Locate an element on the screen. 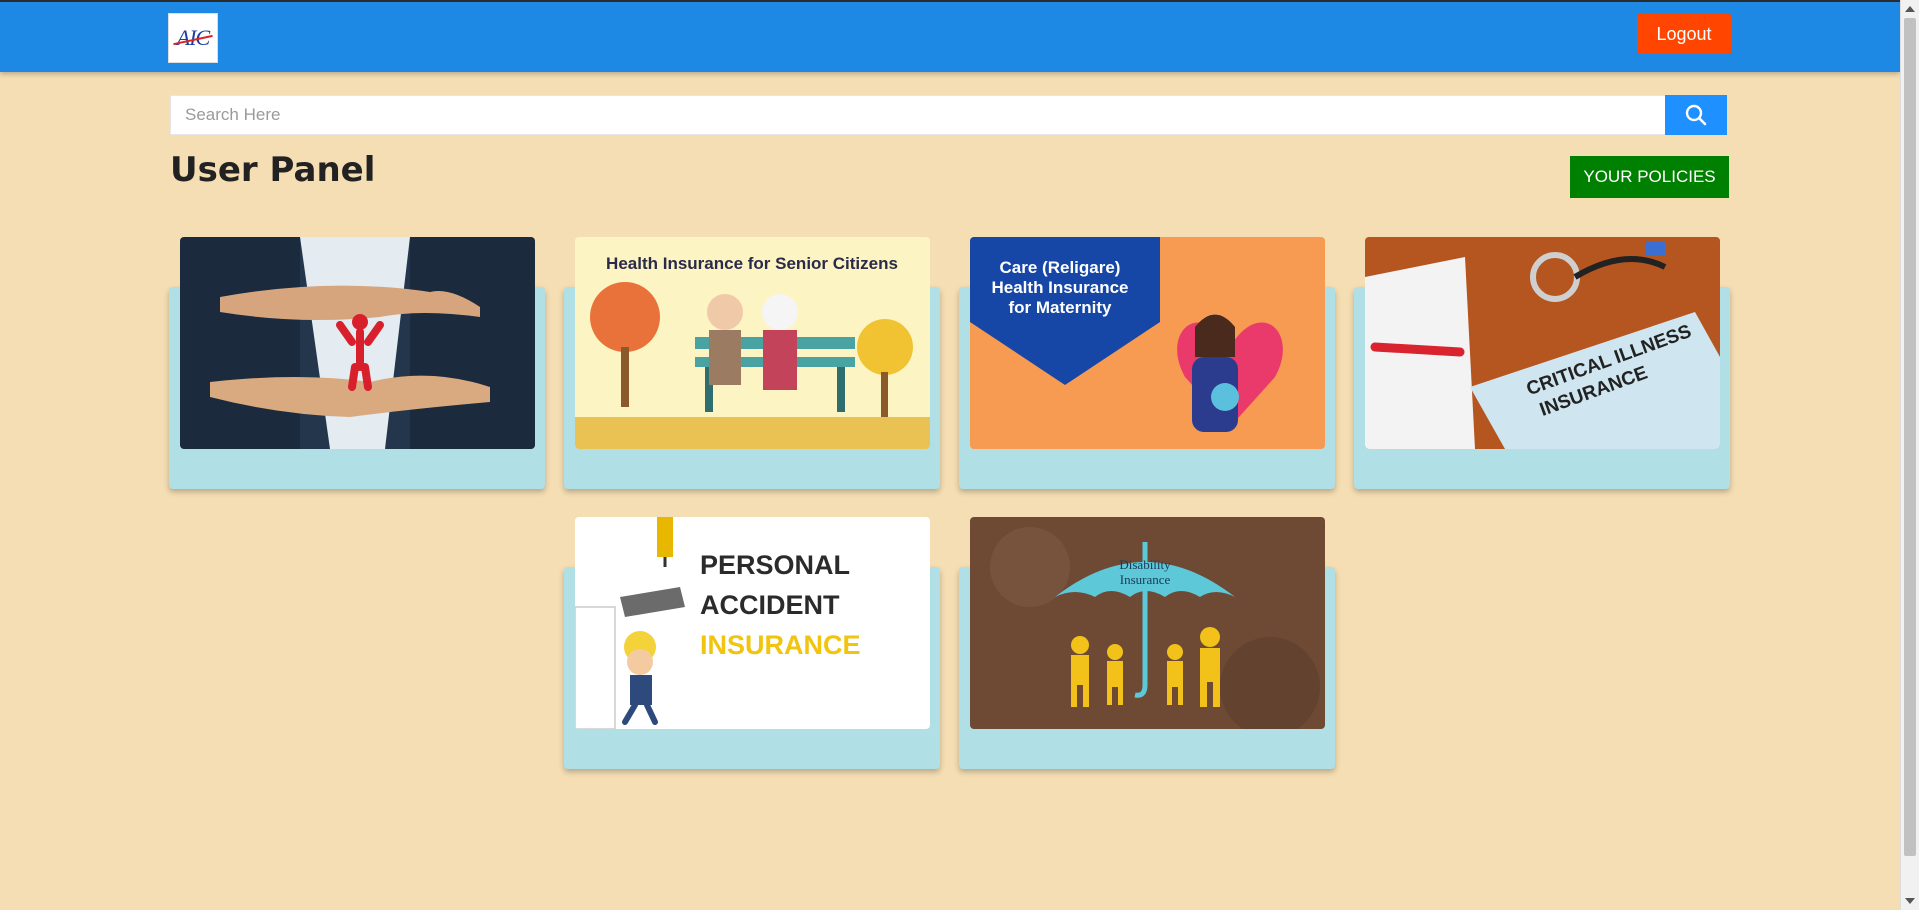  search-input is located at coordinates (917, 115).